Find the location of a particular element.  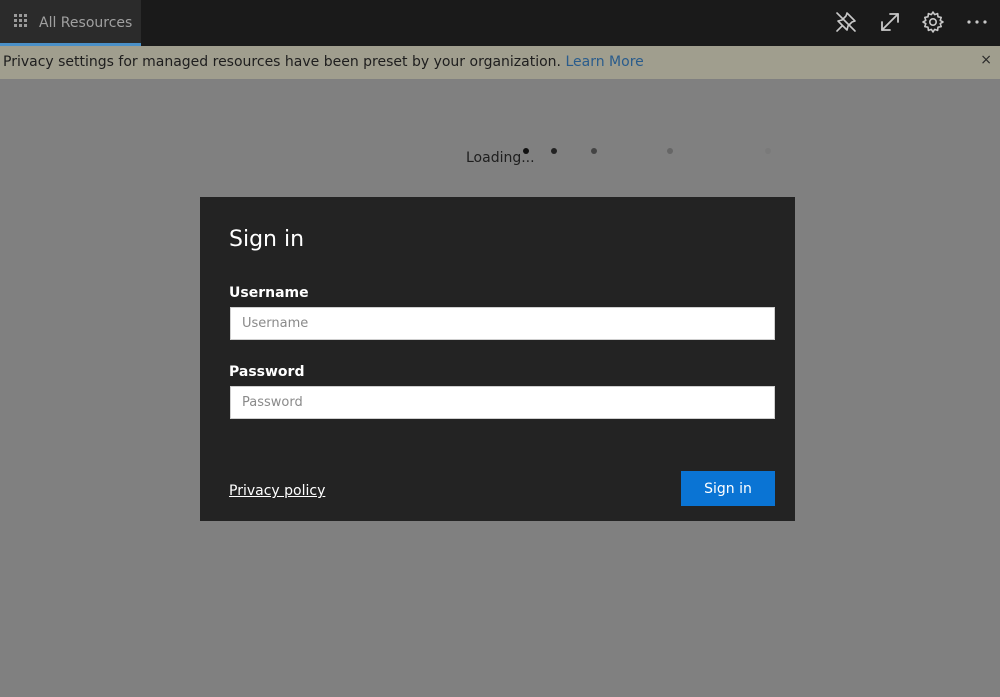

sign-in-button: Sign in is located at coordinates (728, 488).